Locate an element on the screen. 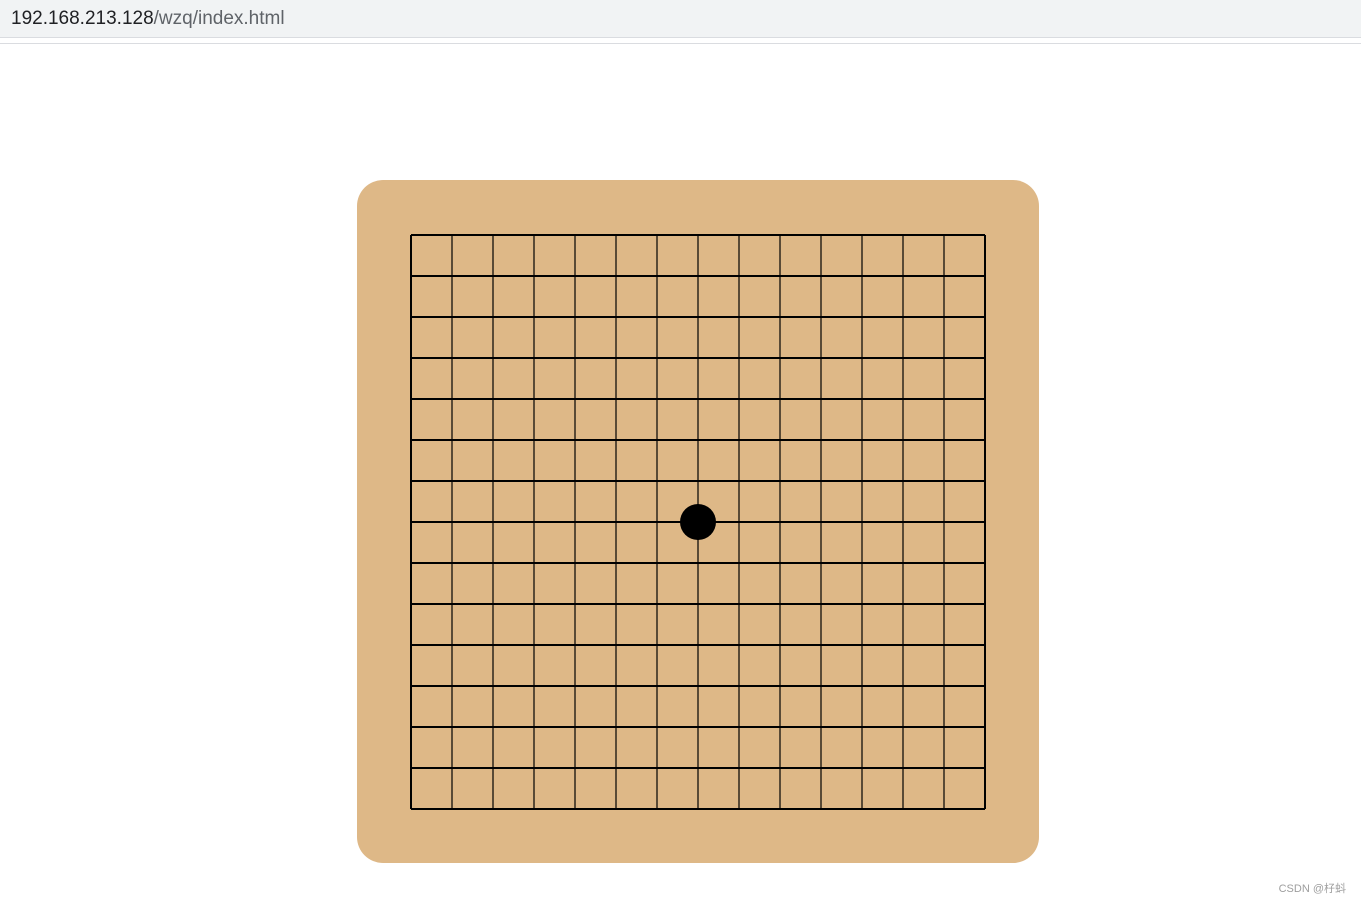 Image resolution: width=1361 pixels, height=903 pixels. toolbar-divider is located at coordinates (680, 43).